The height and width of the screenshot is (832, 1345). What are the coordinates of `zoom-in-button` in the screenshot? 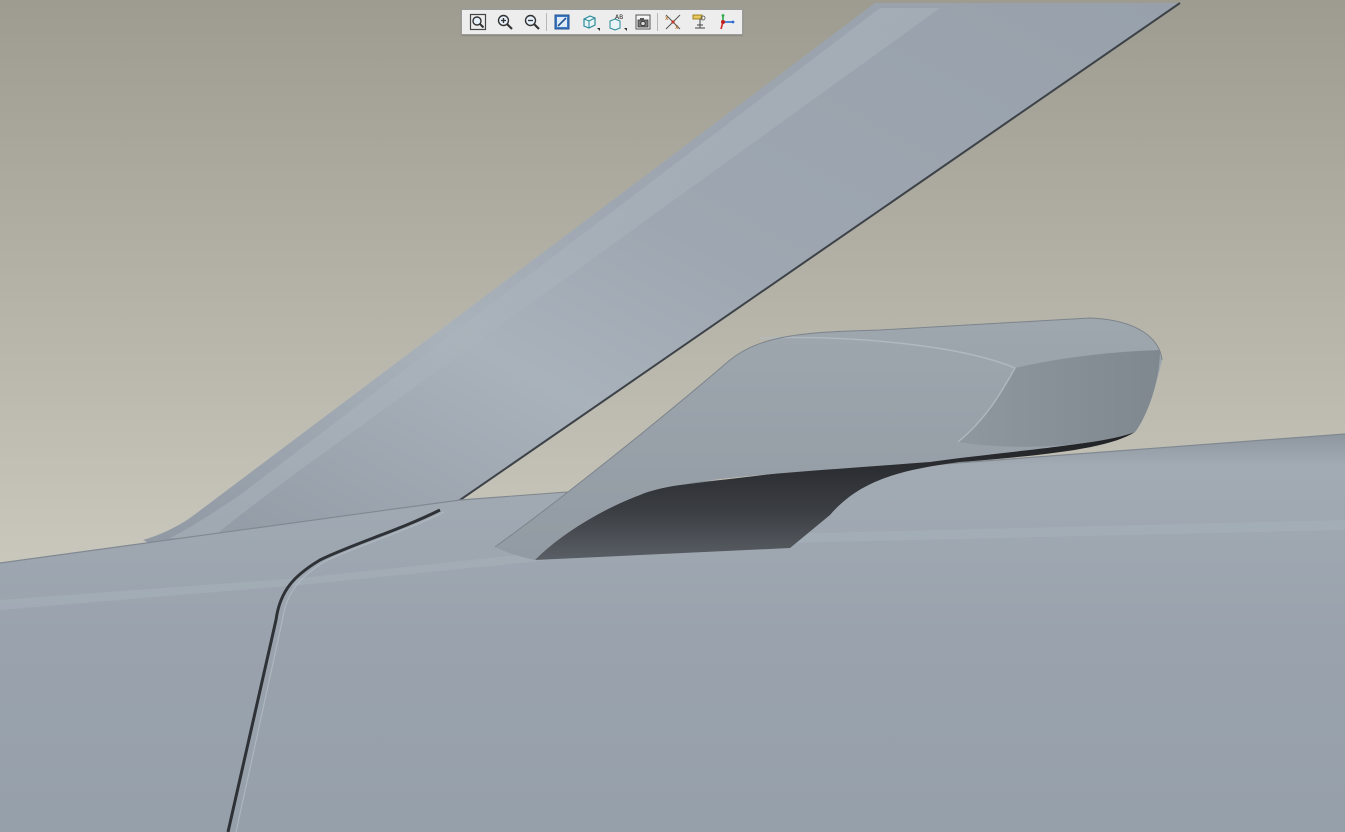 It's located at (505, 22).